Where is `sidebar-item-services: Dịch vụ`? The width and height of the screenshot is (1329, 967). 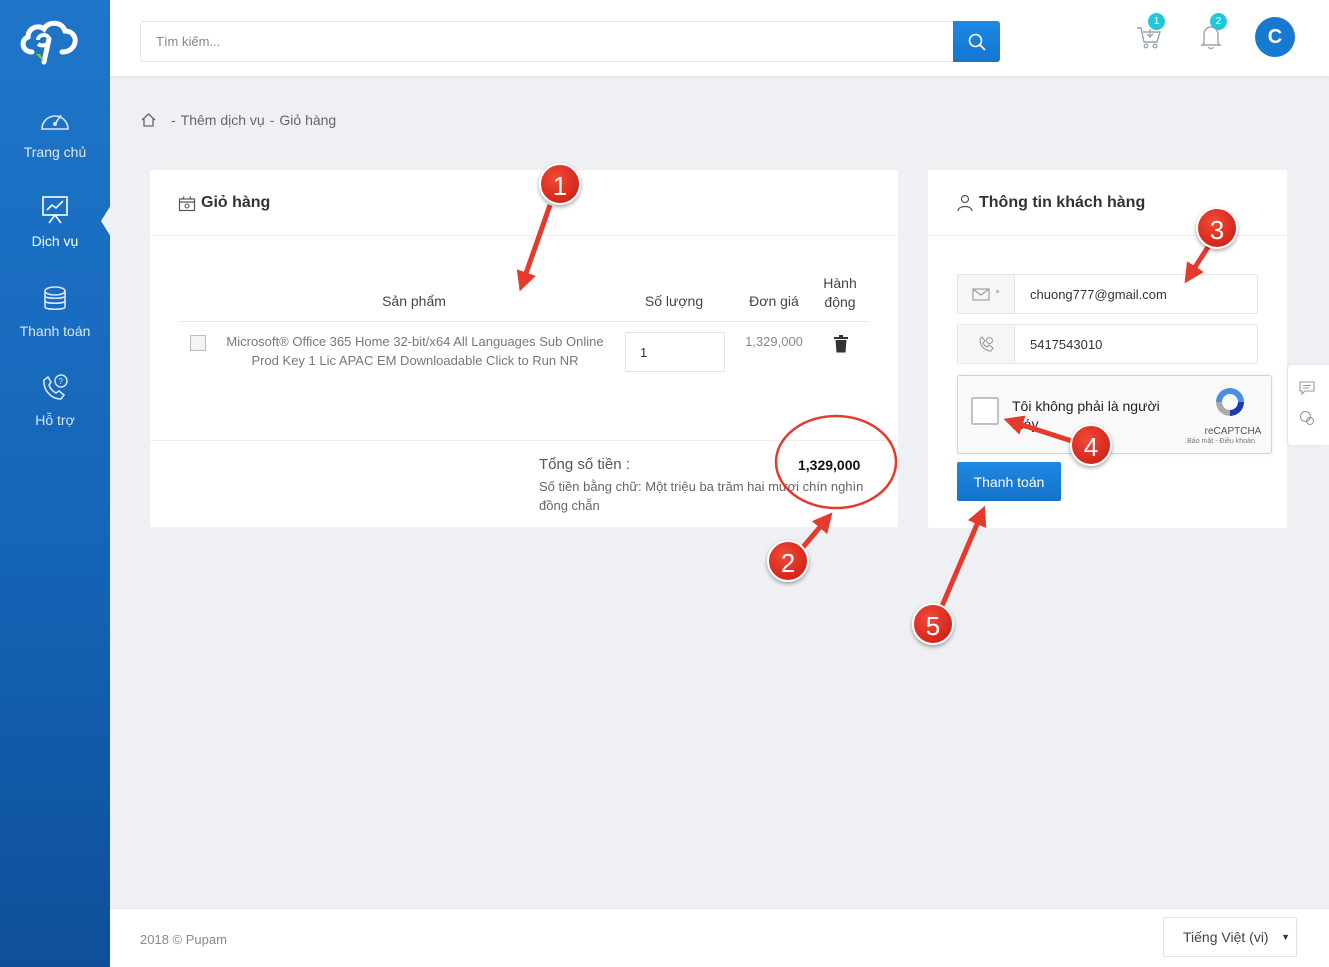
sidebar-item-services: Dịch vụ is located at coordinates (55, 221).